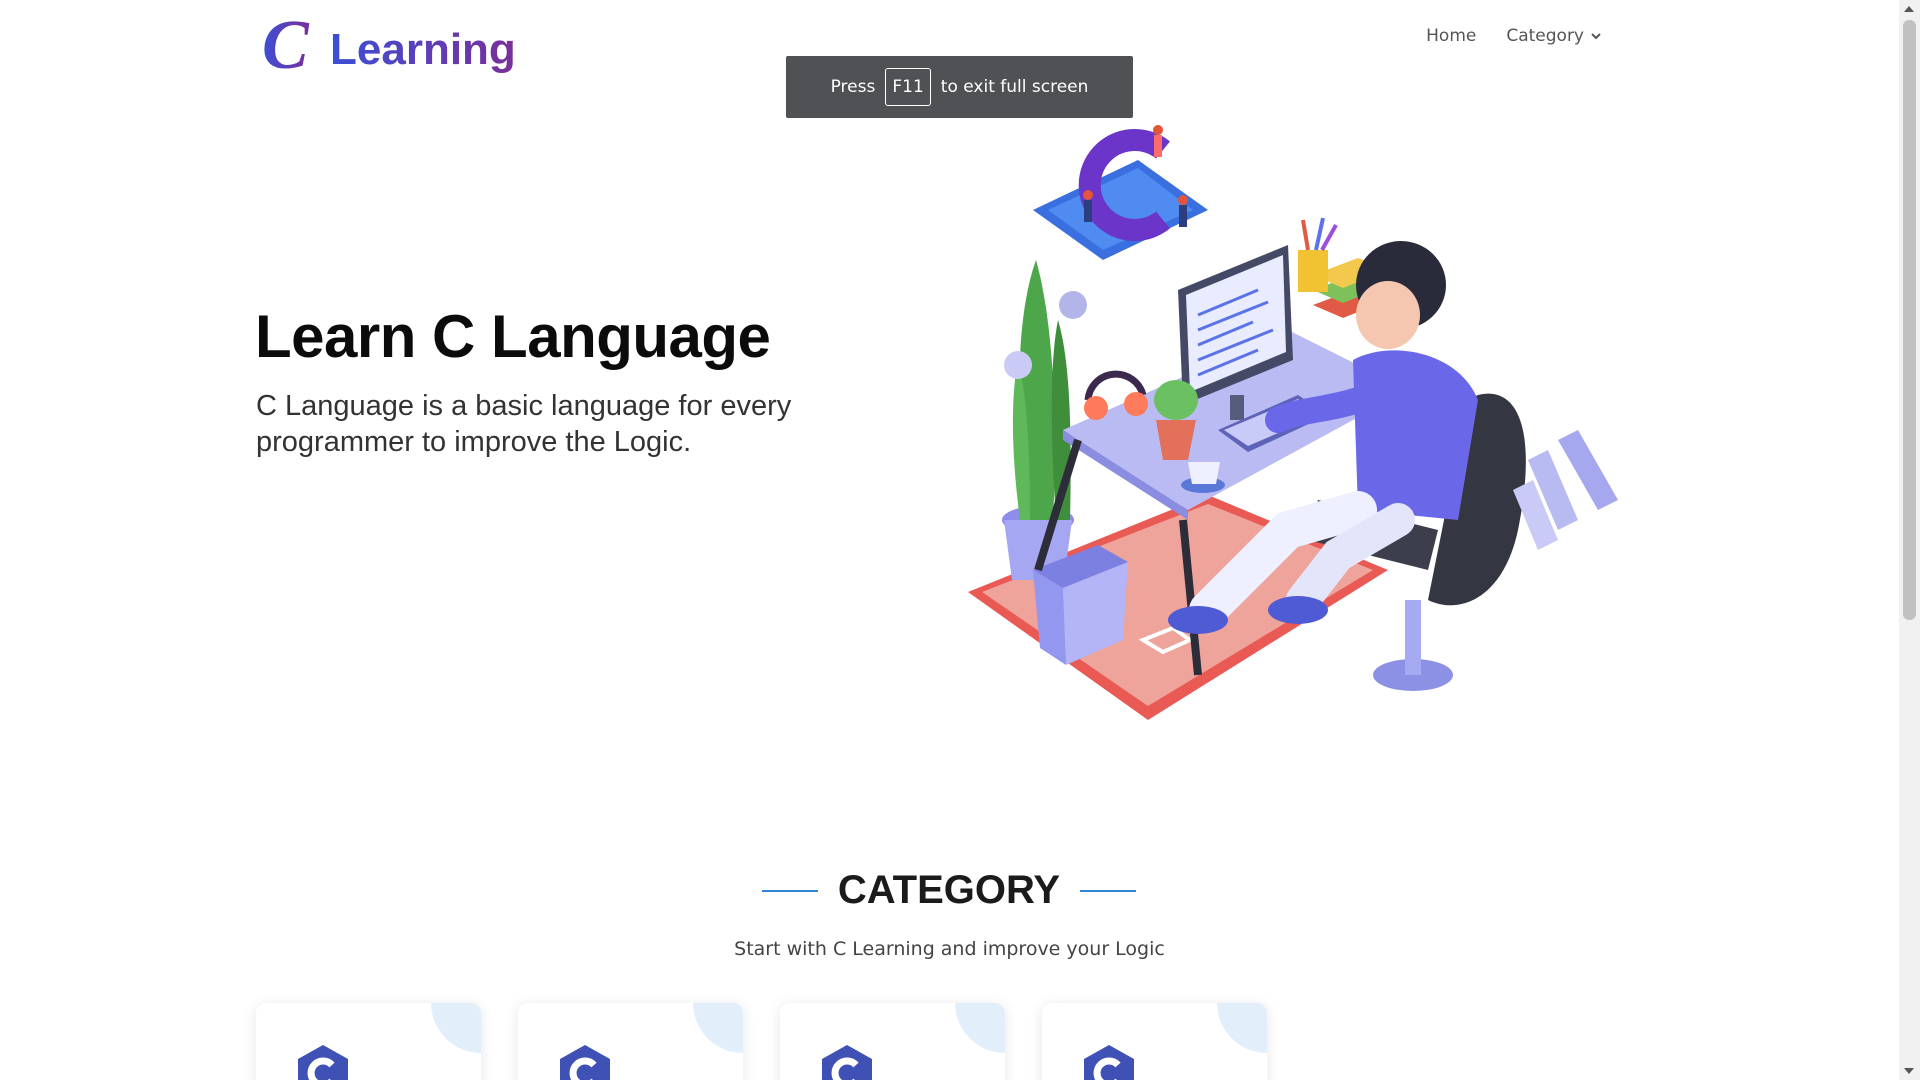 This screenshot has width=1920, height=1080. I want to click on page-scrollbar, so click(1909, 540).